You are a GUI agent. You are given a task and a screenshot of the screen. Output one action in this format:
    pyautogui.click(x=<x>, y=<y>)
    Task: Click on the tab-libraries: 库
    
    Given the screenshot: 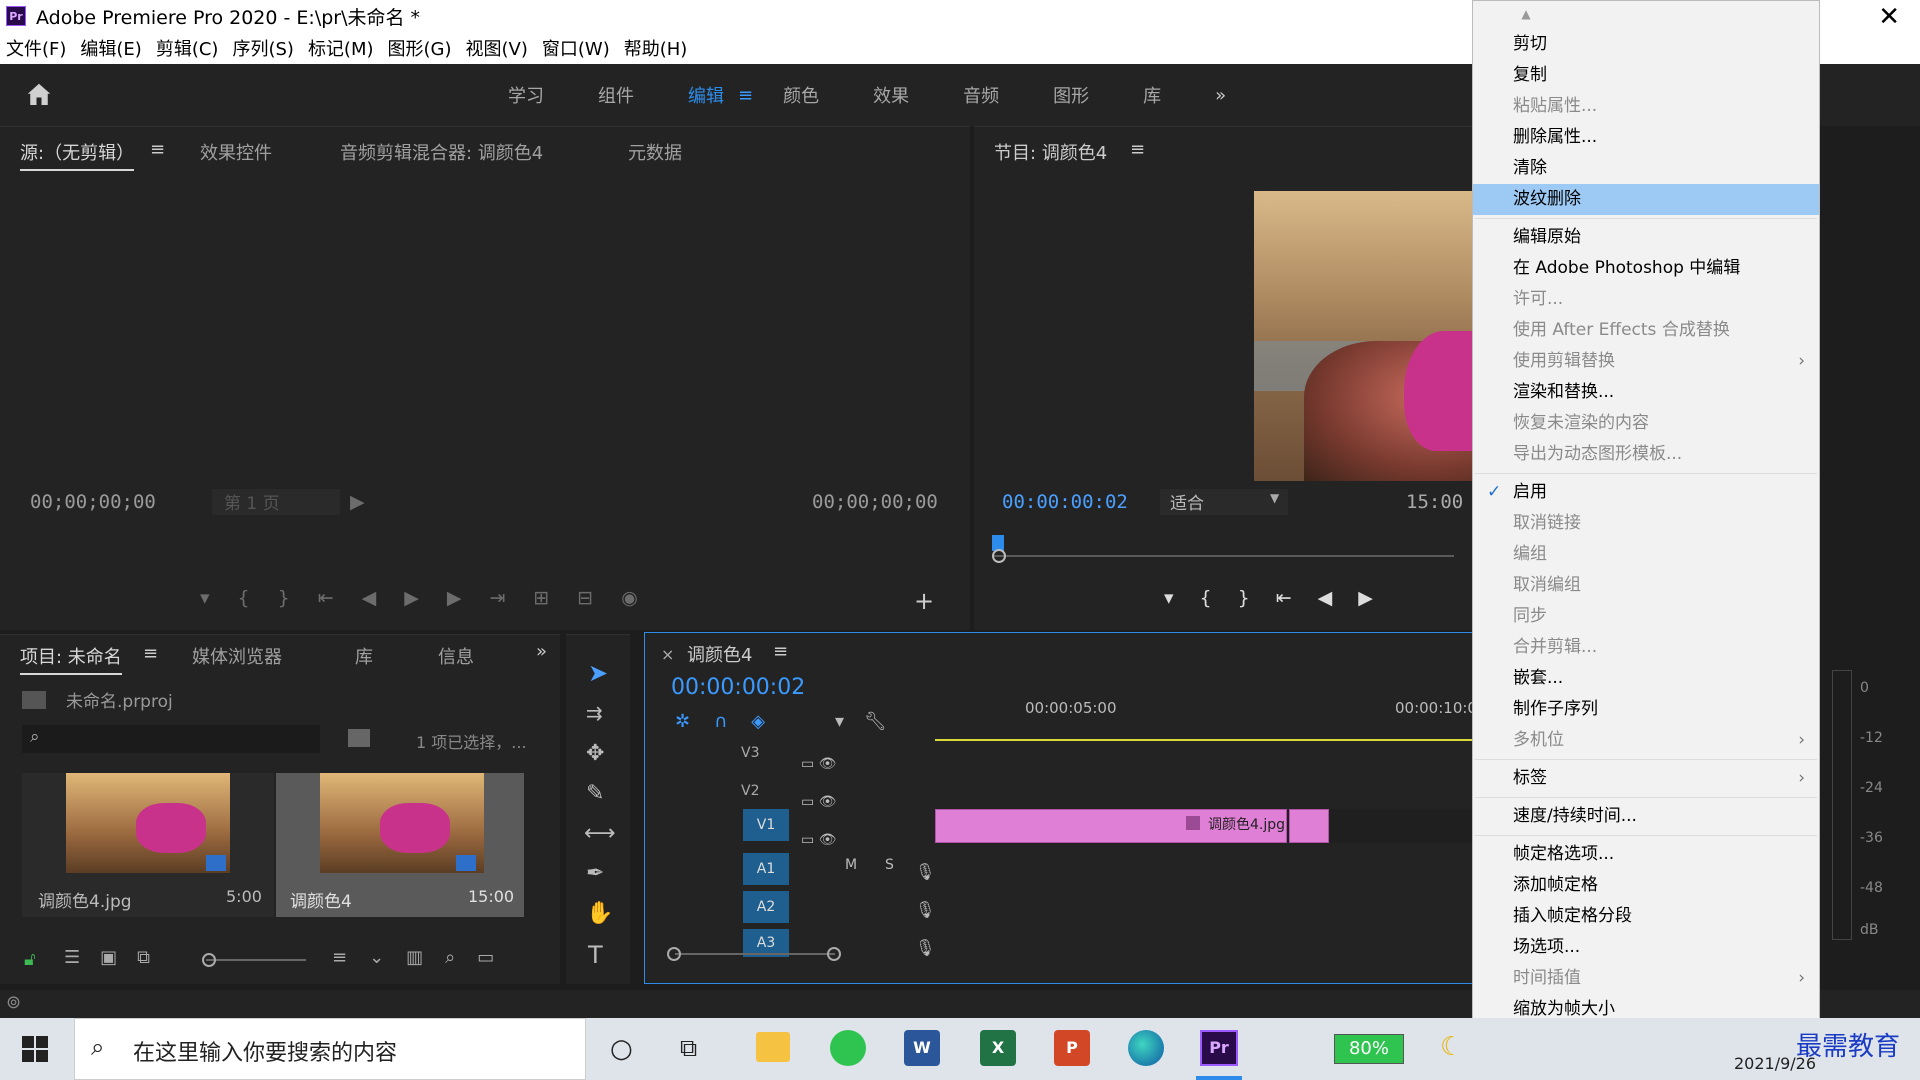 What is the action you would take?
    pyautogui.click(x=364, y=656)
    